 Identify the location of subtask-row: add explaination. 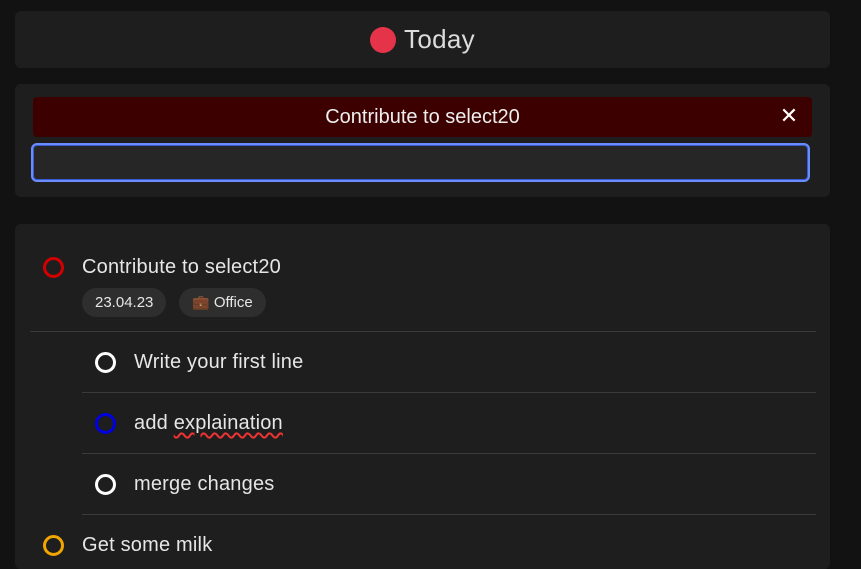
(189, 423).